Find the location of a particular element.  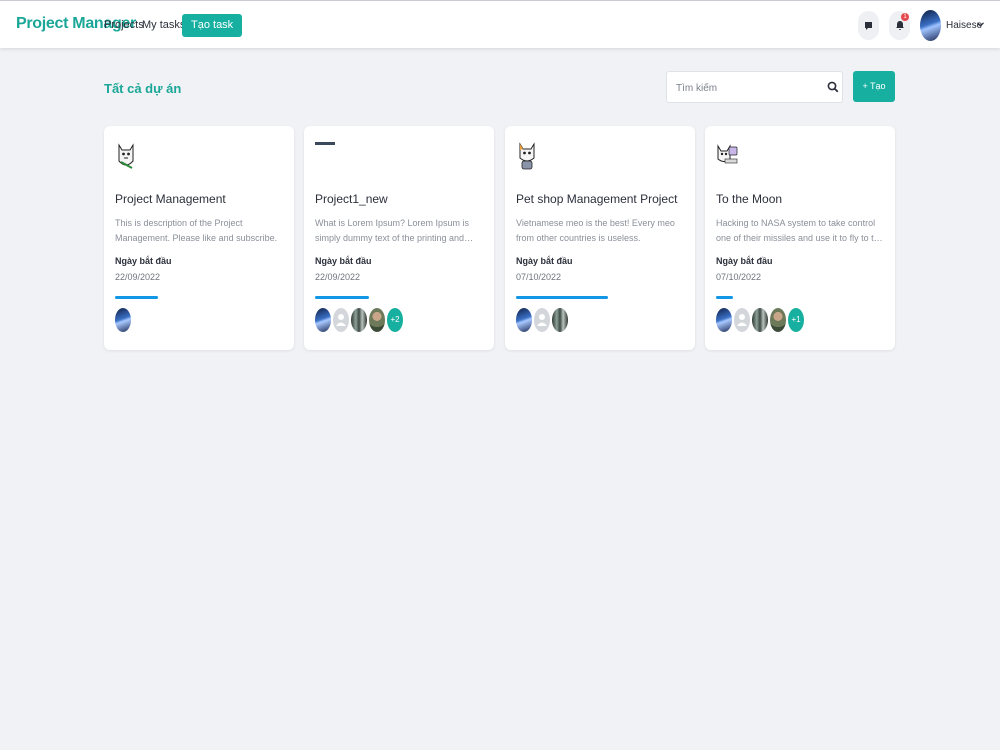

member-list: +2 is located at coordinates (360, 320).